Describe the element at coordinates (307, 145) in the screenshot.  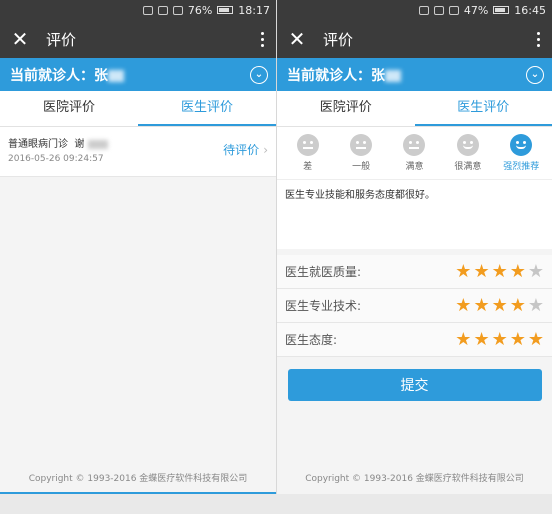
I see `sad-face-icon` at that location.